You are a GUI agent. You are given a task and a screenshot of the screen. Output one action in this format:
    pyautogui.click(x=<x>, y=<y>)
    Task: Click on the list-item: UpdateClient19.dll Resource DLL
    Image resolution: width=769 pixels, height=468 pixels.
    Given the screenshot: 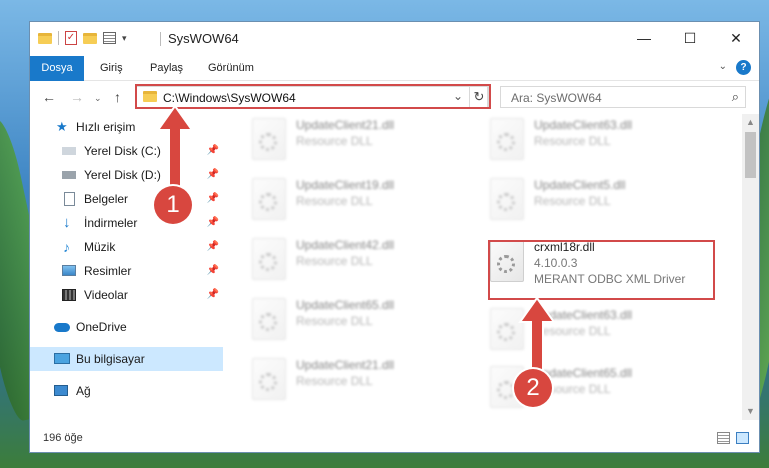 What is the action you would take?
    pyautogui.click(x=365, y=201)
    